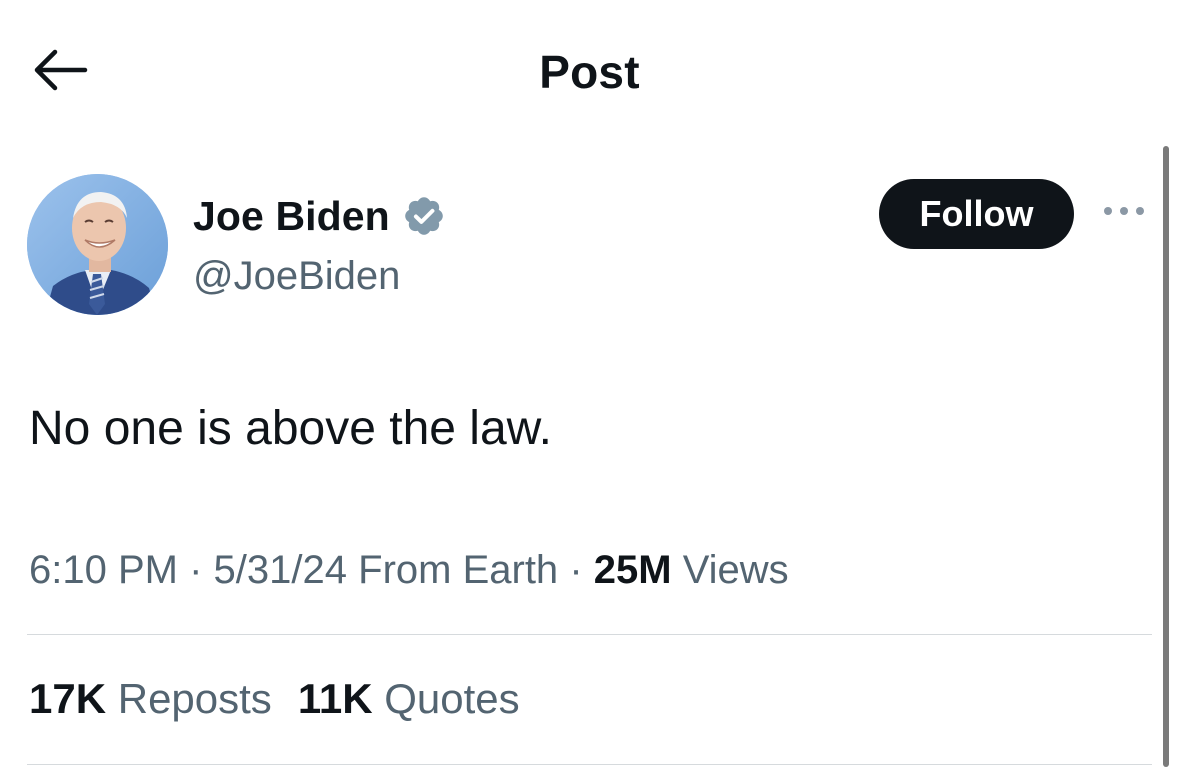 Image resolution: width=1179 pixels, height=767 pixels. I want to click on post-text: No one is above the law., so click(291, 428).